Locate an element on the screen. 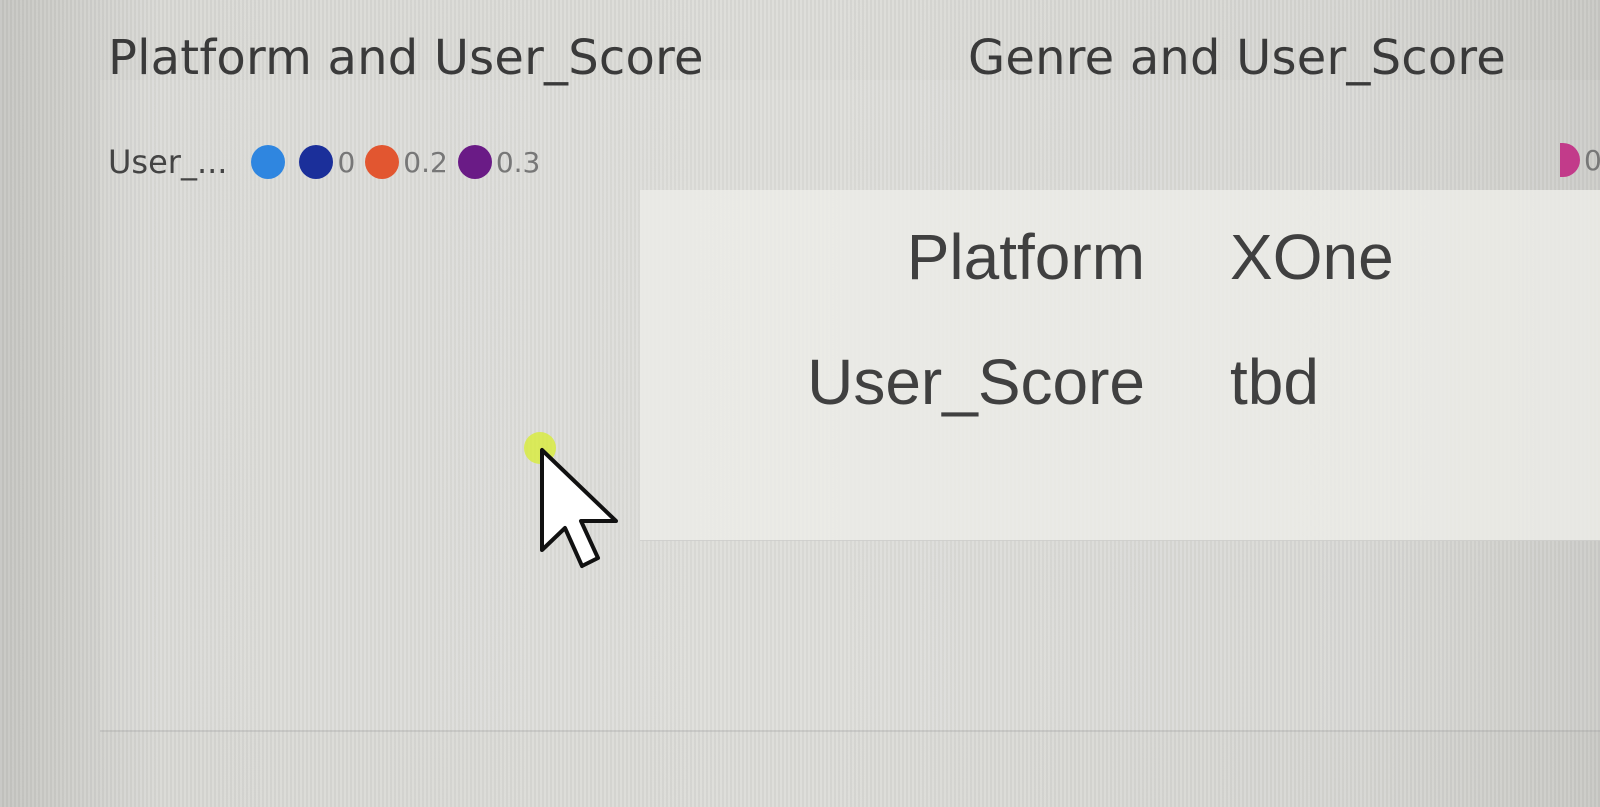 This screenshot has width=1600, height=807. tooltip-key: User_Score is located at coordinates (976, 382).